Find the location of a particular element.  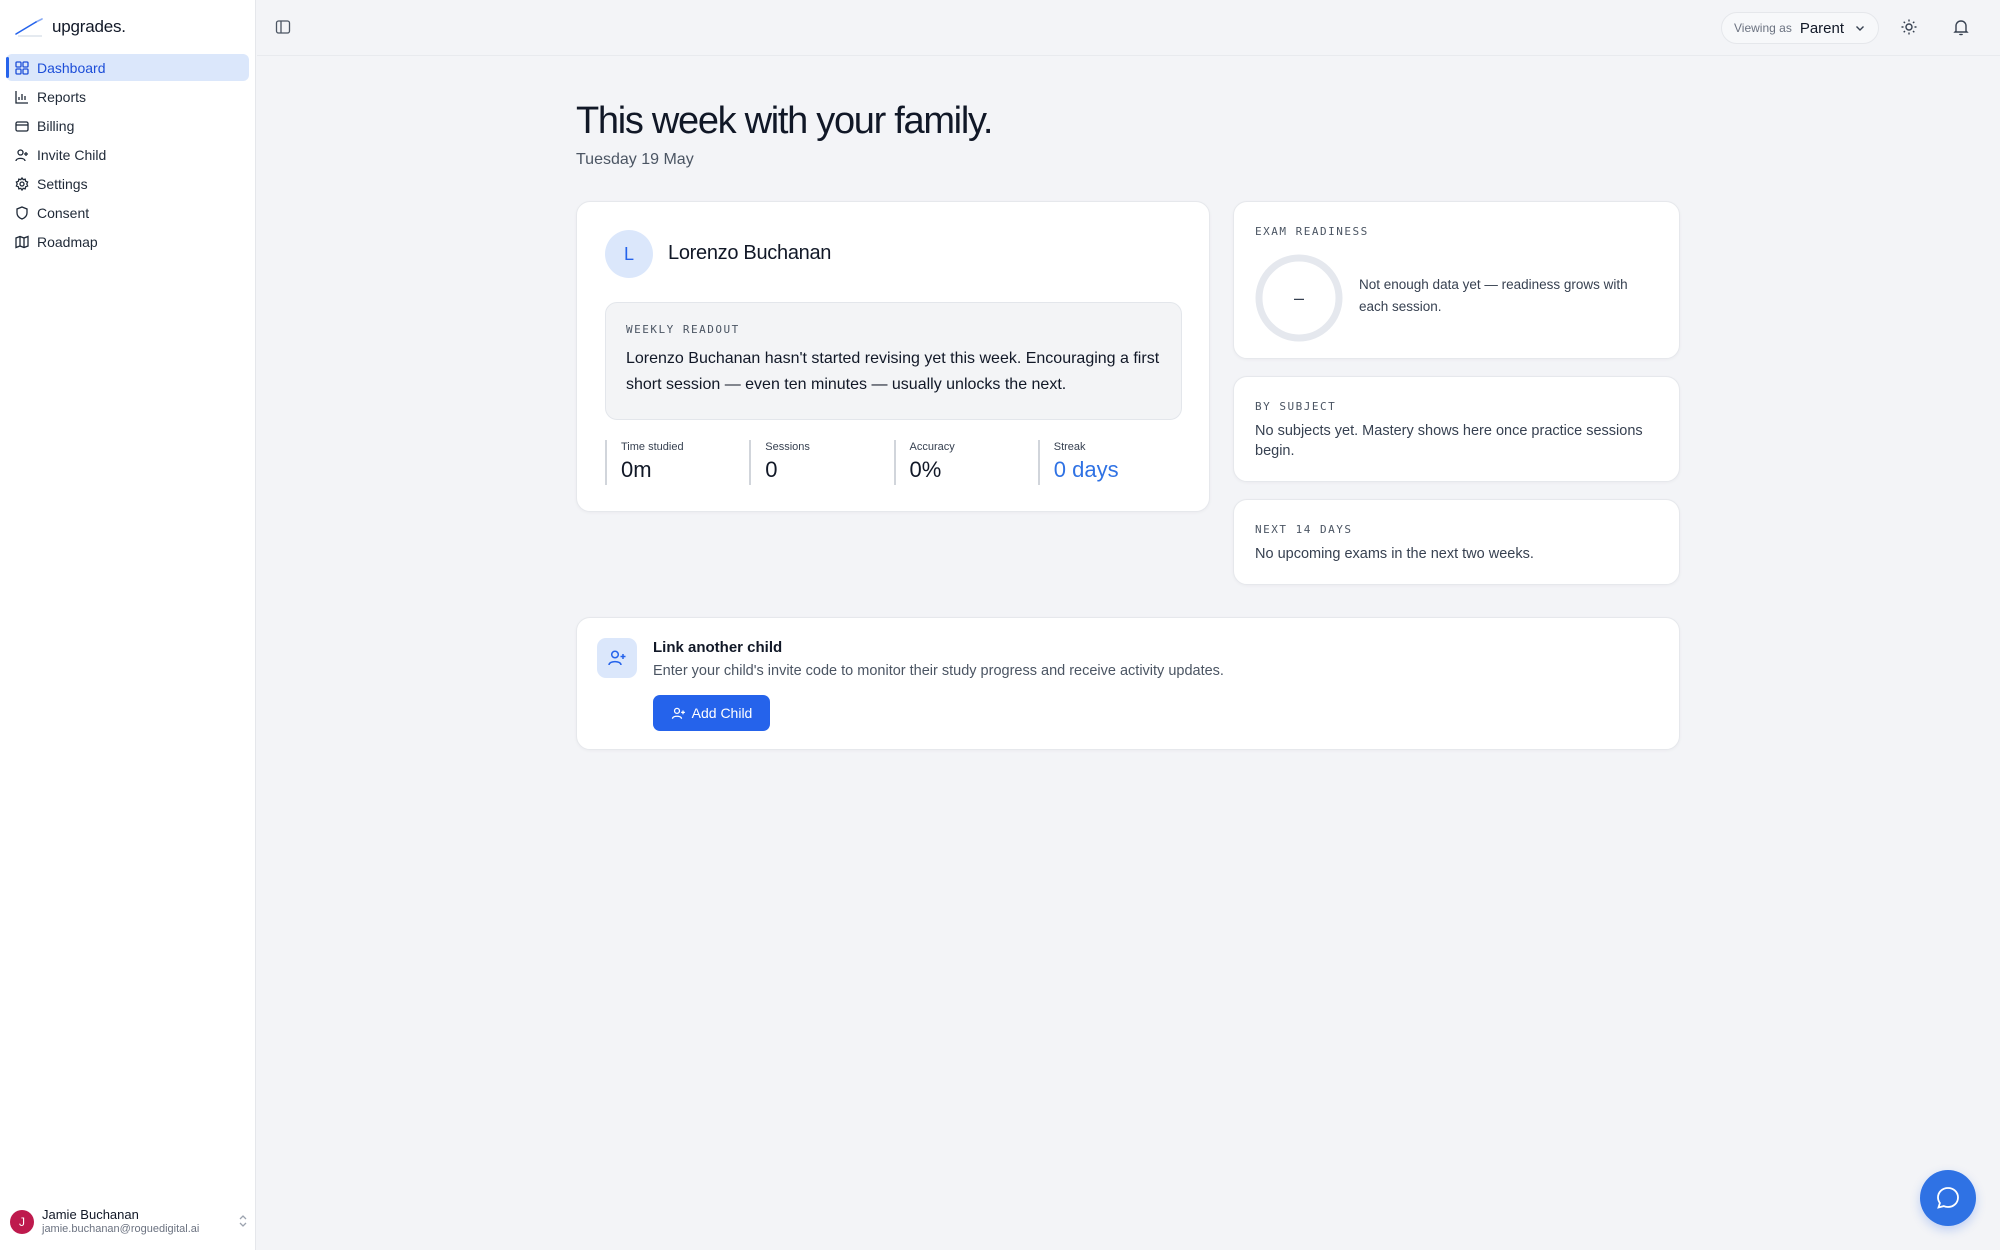

logo-icon is located at coordinates (29, 27).